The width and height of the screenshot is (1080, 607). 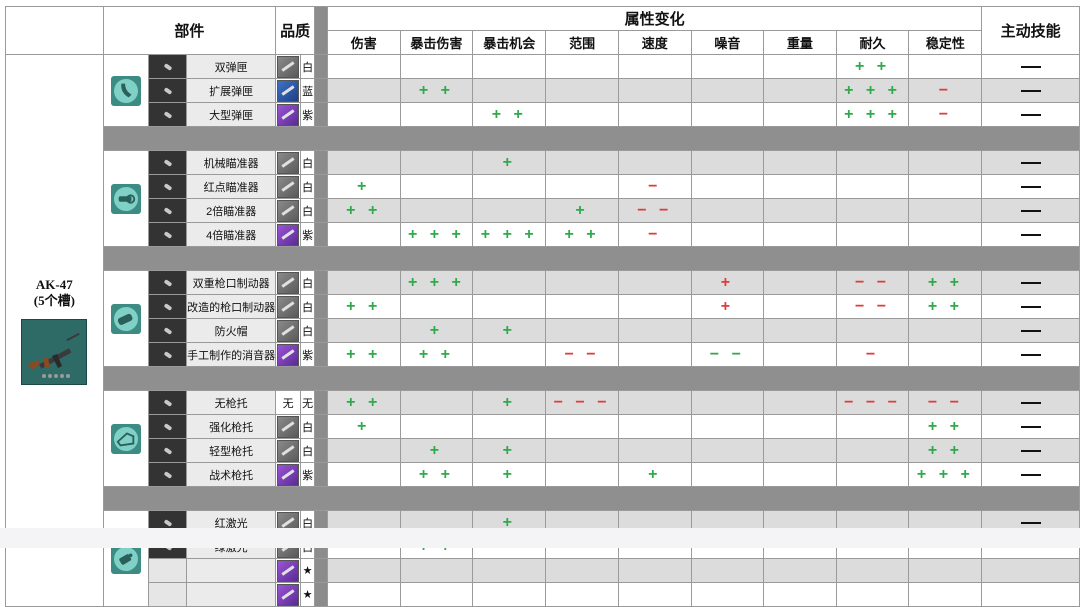 I want to click on part-name: 防火帽, so click(x=231, y=330).